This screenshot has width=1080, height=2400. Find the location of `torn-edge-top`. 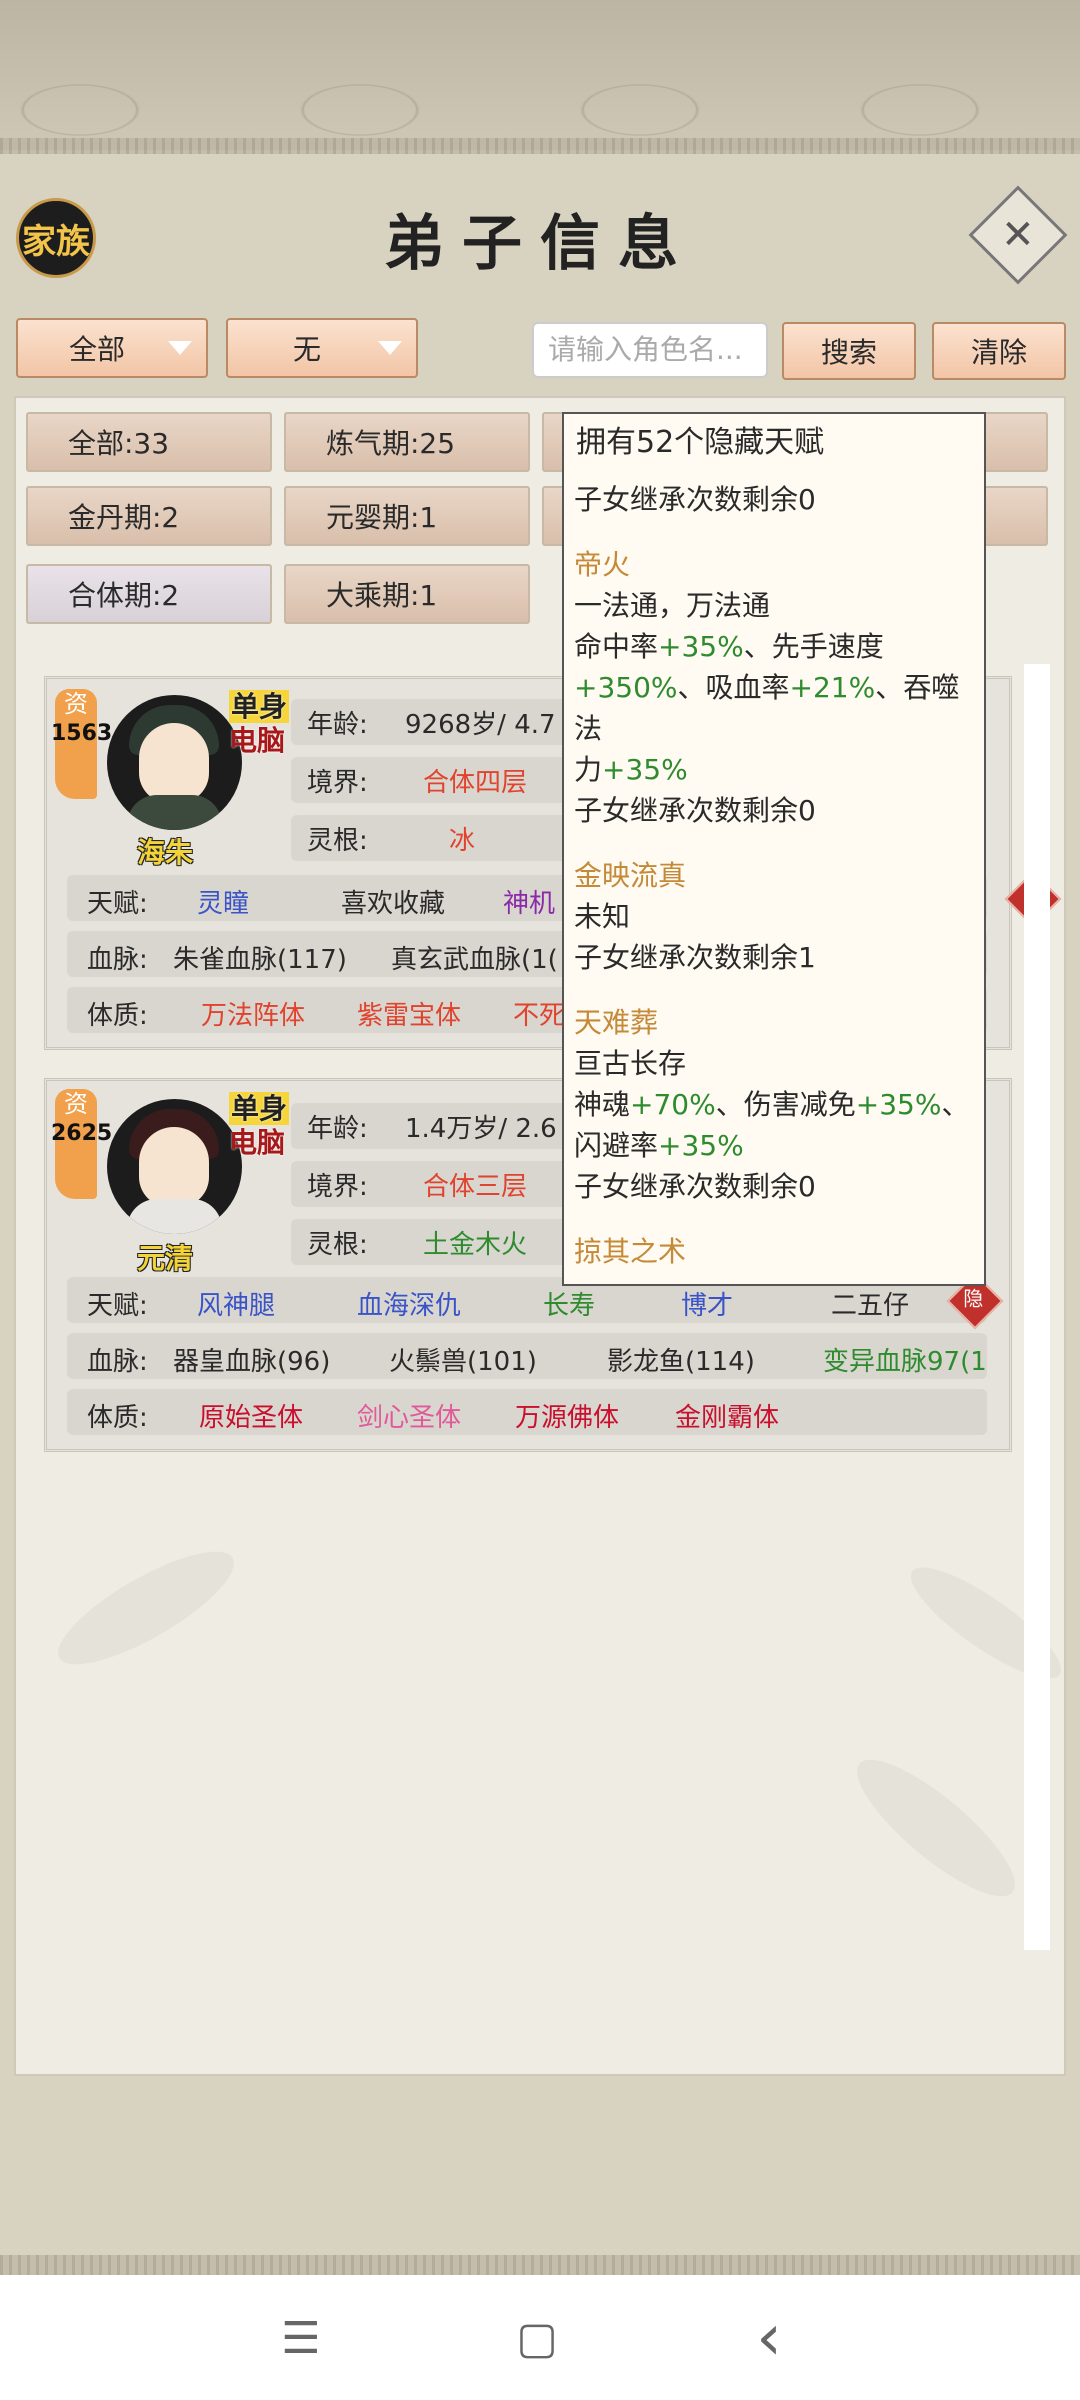

torn-edge-top is located at coordinates (540, 146).